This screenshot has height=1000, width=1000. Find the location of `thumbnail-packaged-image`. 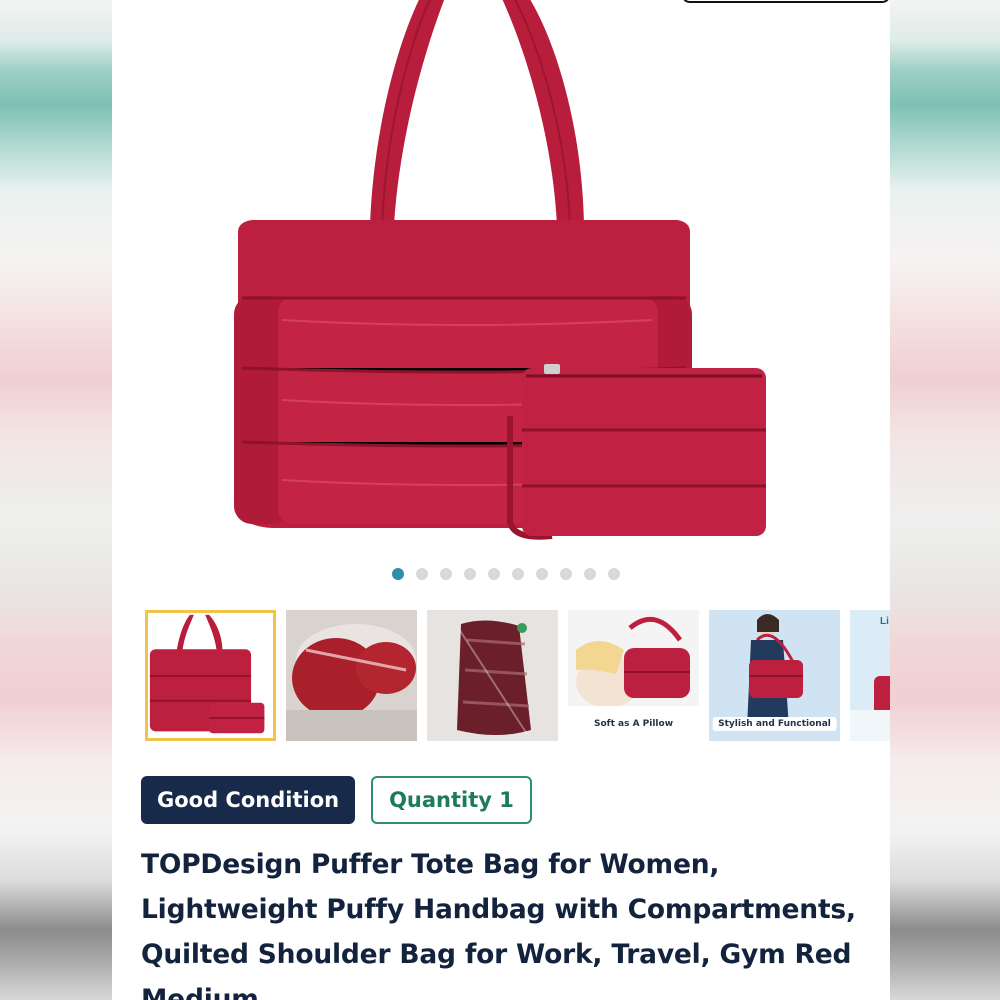

thumbnail-packaged-image is located at coordinates (492, 675).